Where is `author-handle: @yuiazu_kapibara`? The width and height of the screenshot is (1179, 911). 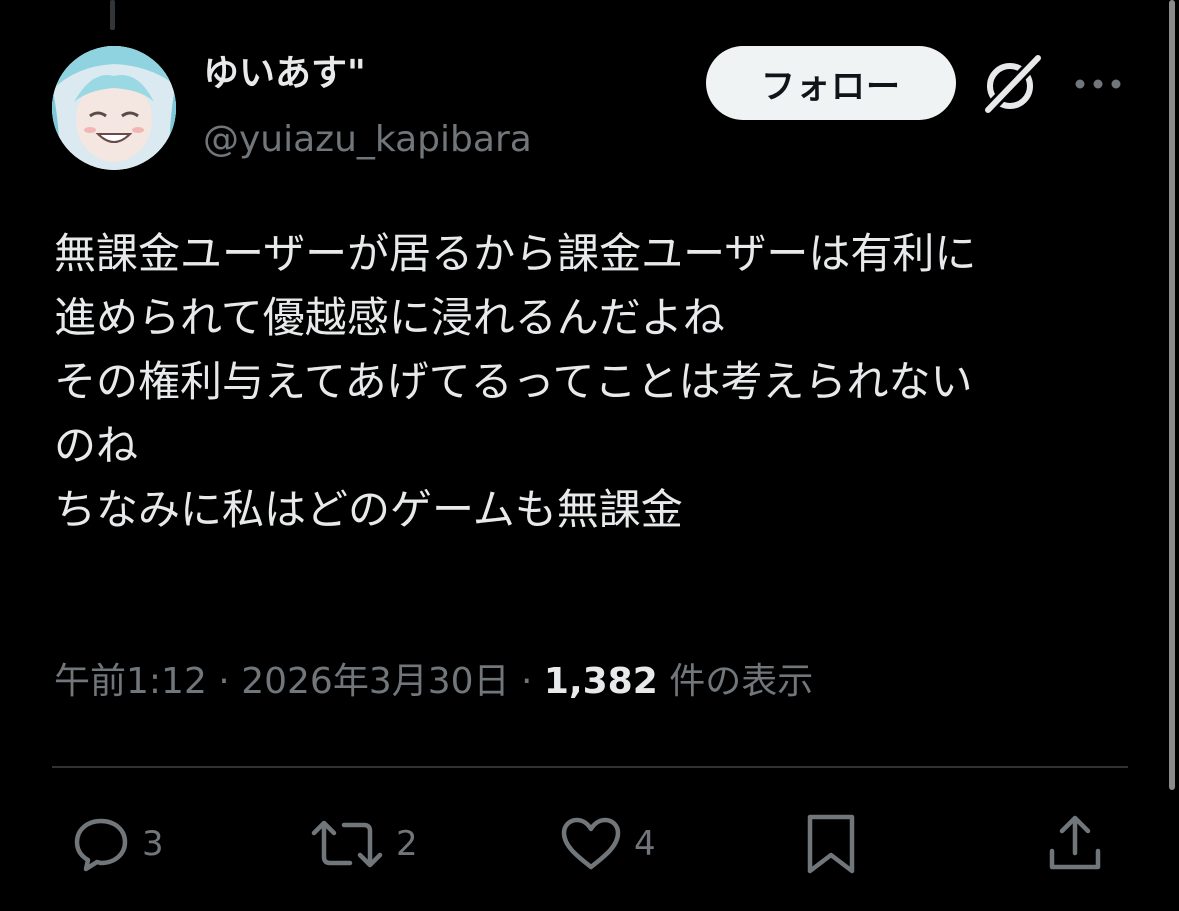
author-handle: @yuiazu_kapibara is located at coordinates (367, 140).